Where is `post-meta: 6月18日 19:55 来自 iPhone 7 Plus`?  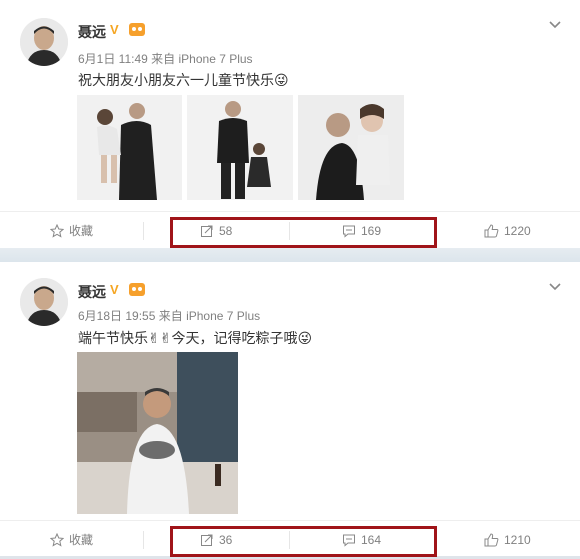
post-meta: 6月18日 19:55 来自 iPhone 7 Plus is located at coordinates (169, 315).